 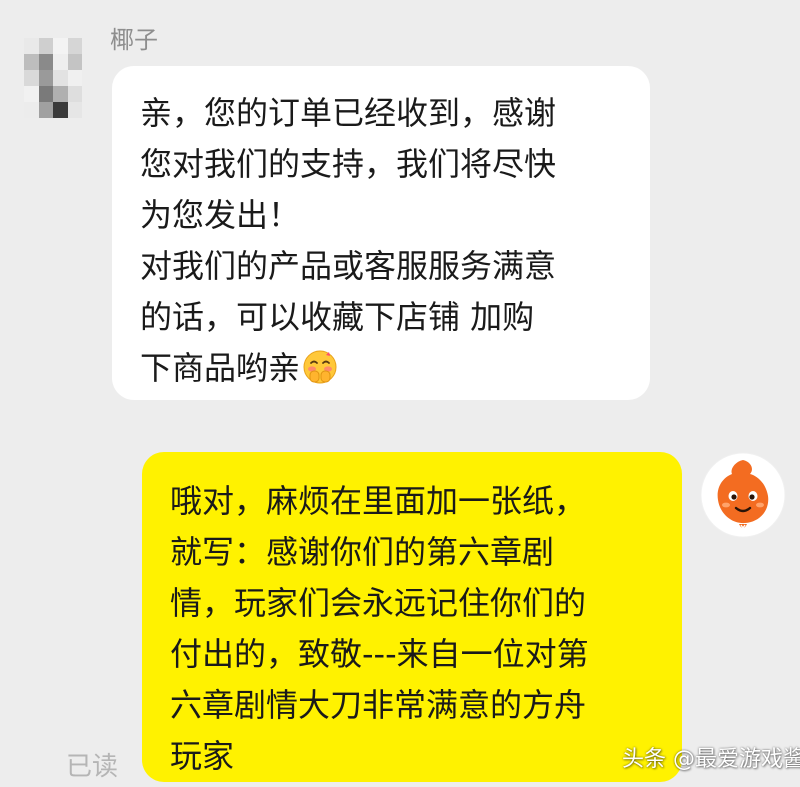 I want to click on watermark-text: 头条 @最爱游戏酱, so click(x=711, y=759).